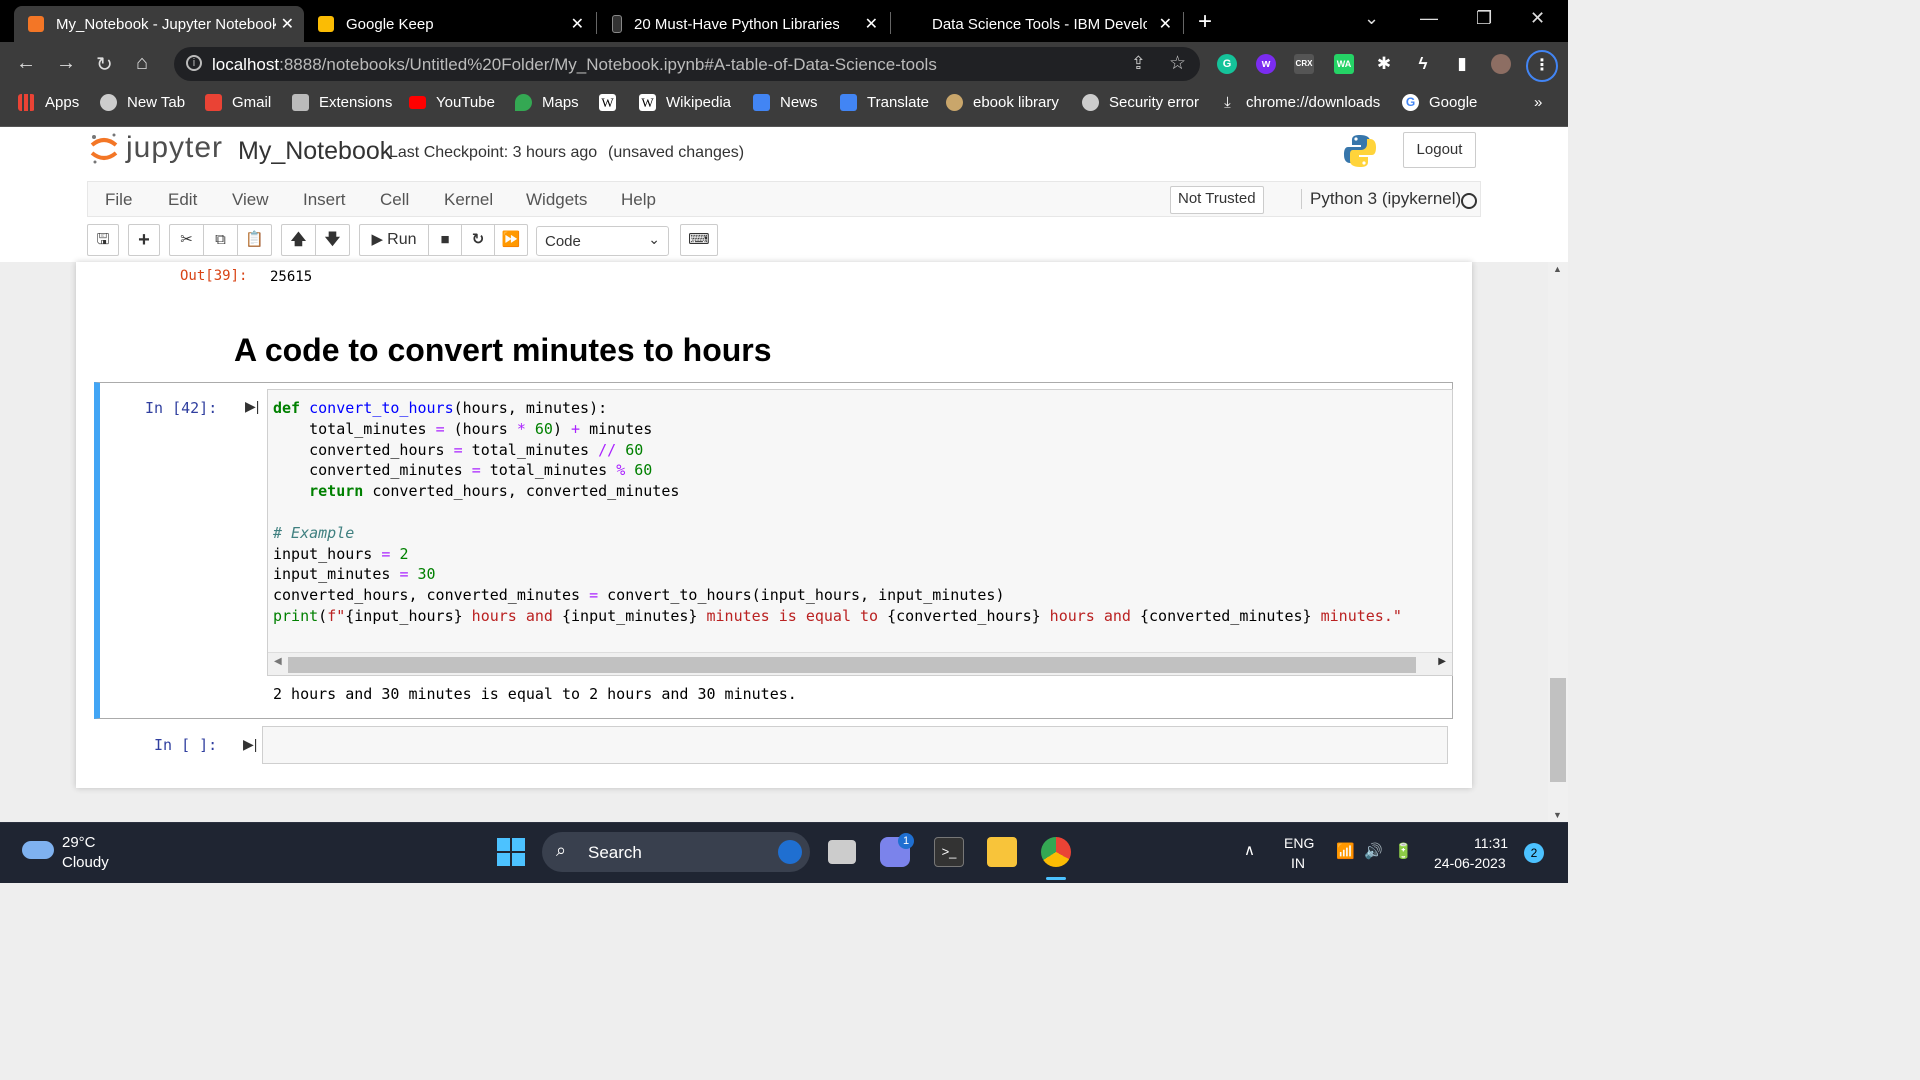 The image size is (1920, 1080). Describe the element at coordinates (48, 102) in the screenshot. I see `bookmark-apps: Apps` at that location.